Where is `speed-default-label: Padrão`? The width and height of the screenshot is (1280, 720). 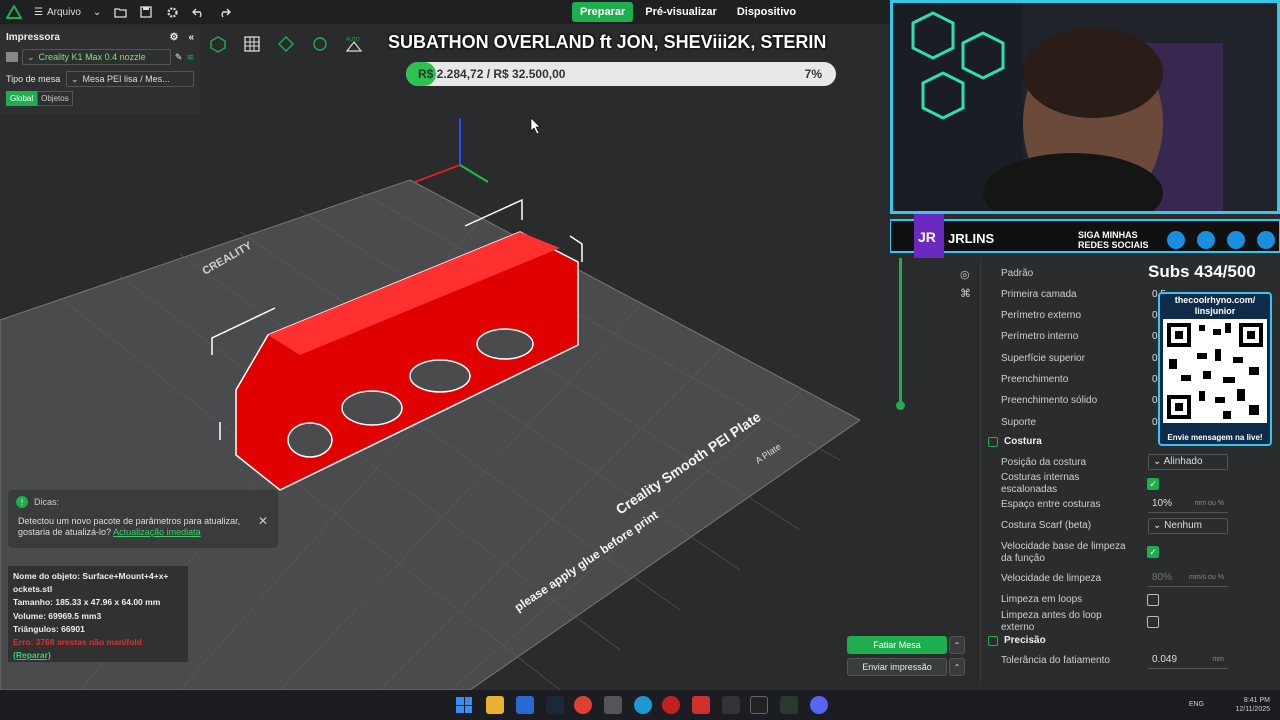
speed-default-label: Padrão is located at coordinates (1017, 273).